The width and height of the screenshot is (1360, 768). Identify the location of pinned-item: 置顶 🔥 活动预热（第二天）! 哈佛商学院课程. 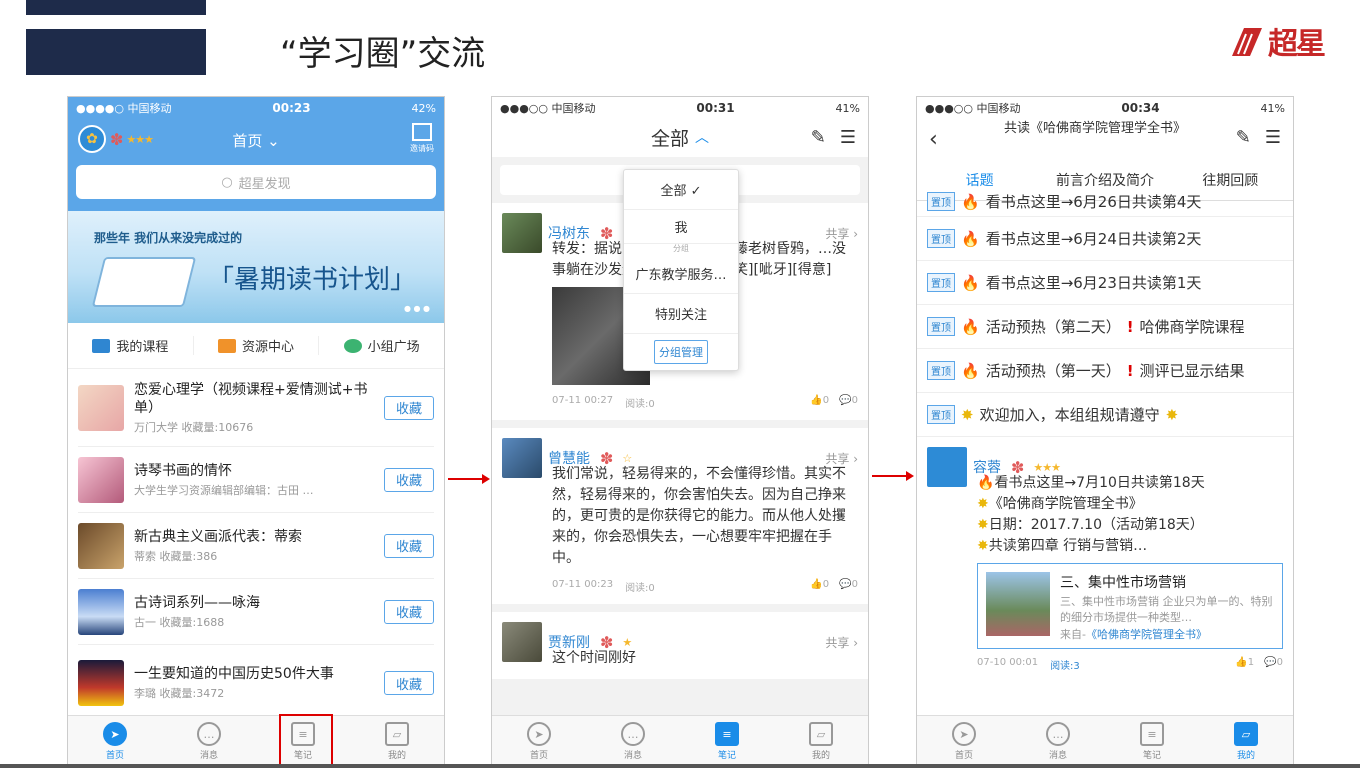
(1105, 327).